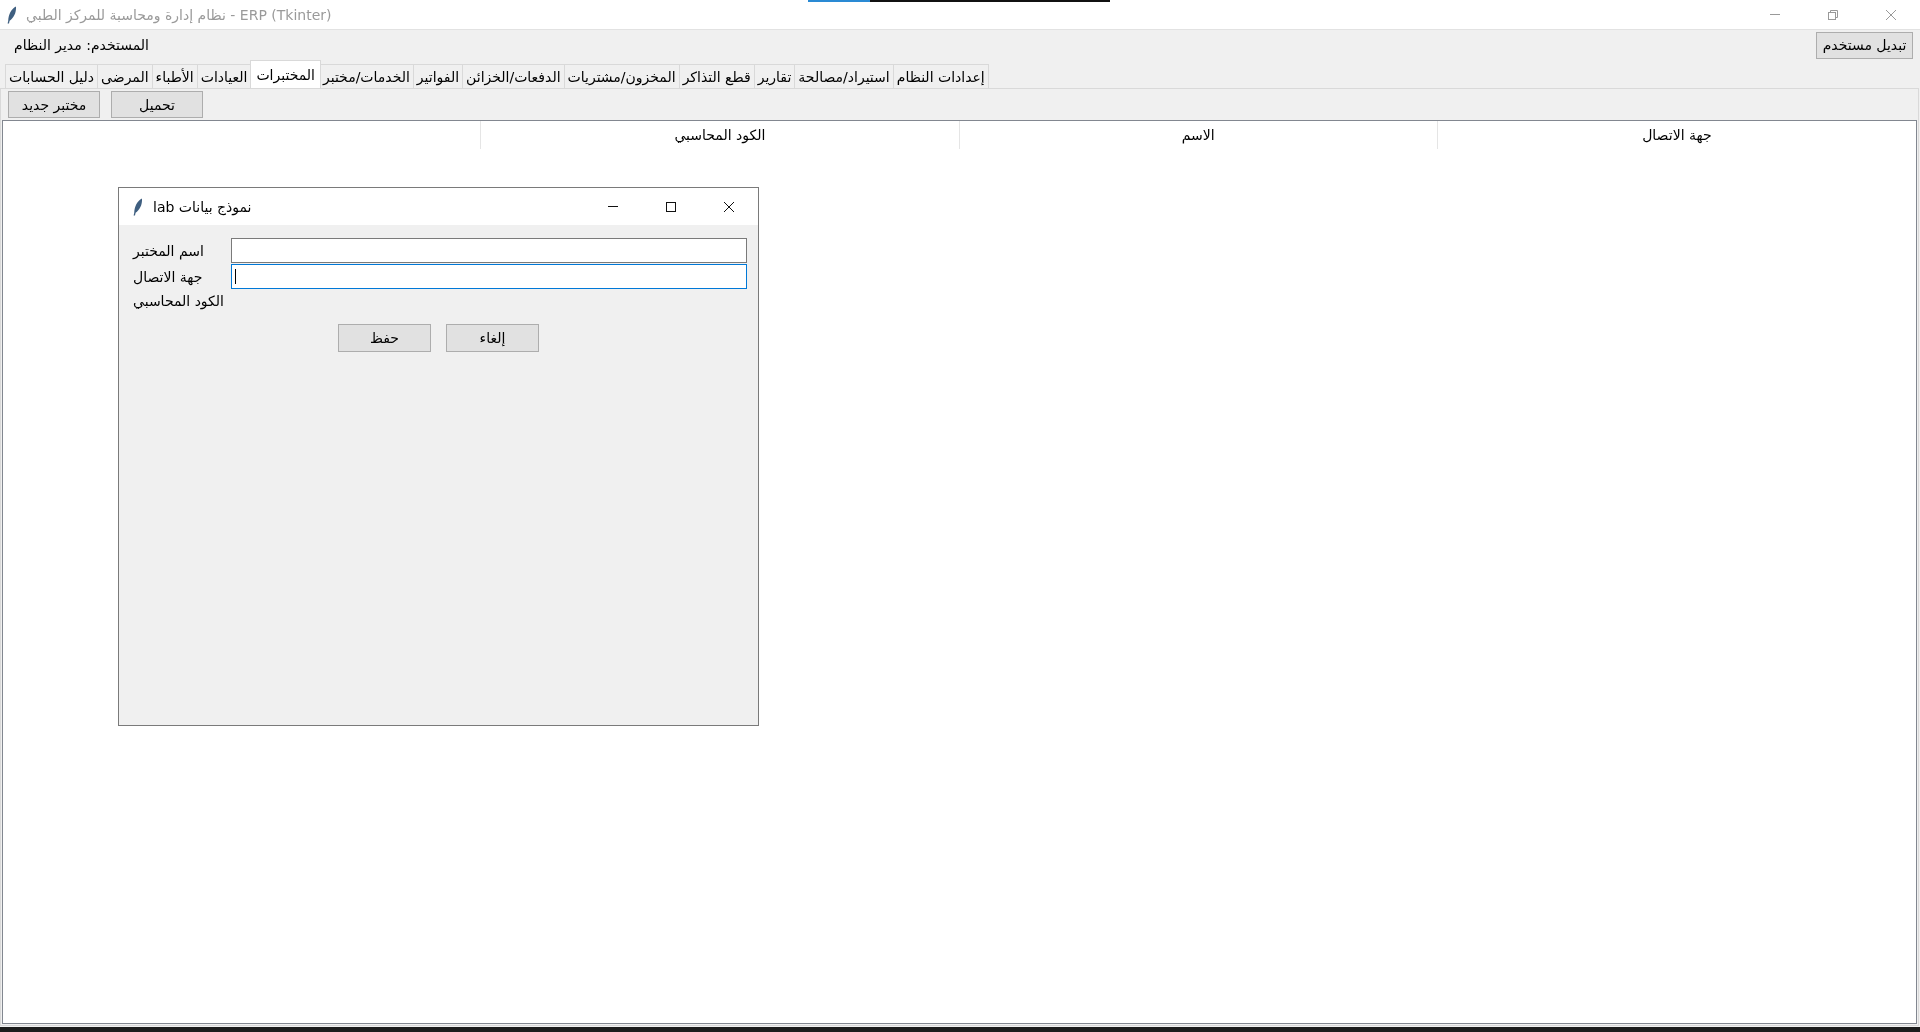 The image size is (1920, 1032). Describe the element at coordinates (492, 338) in the screenshot. I see `dialog-button: إلغاء` at that location.